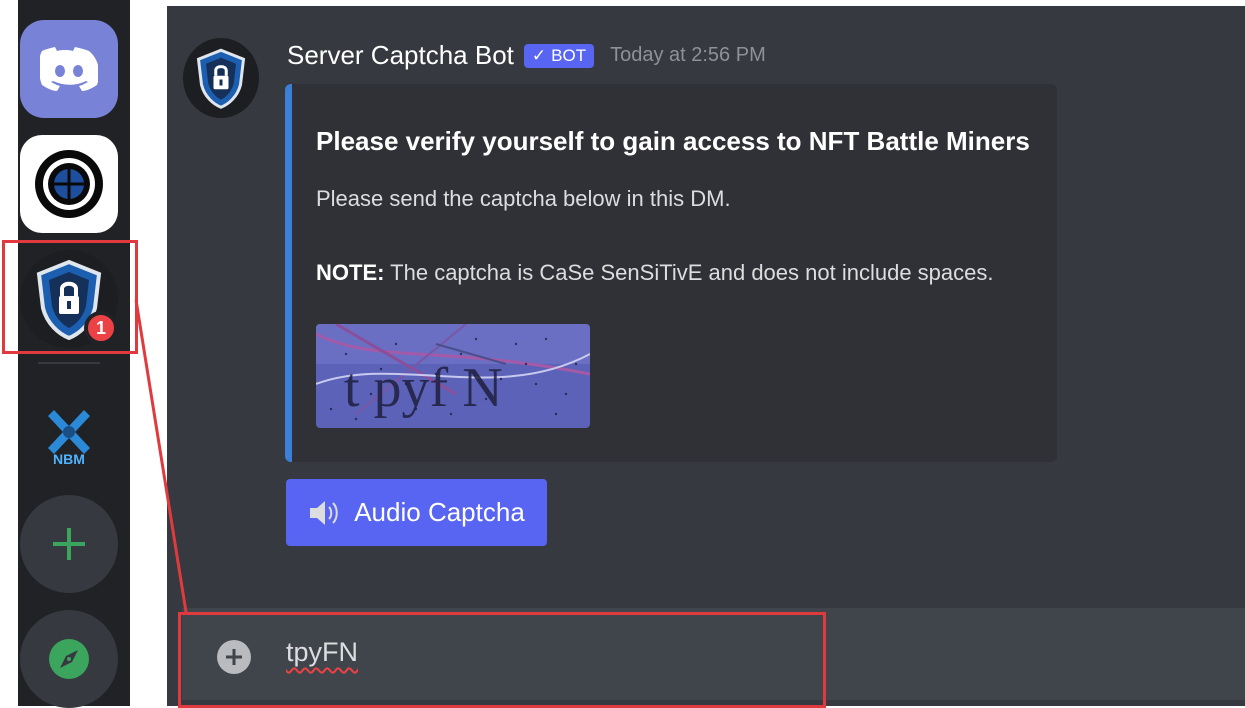  What do you see at coordinates (161, 456) in the screenshot?
I see `annotation-pointer-line` at bounding box center [161, 456].